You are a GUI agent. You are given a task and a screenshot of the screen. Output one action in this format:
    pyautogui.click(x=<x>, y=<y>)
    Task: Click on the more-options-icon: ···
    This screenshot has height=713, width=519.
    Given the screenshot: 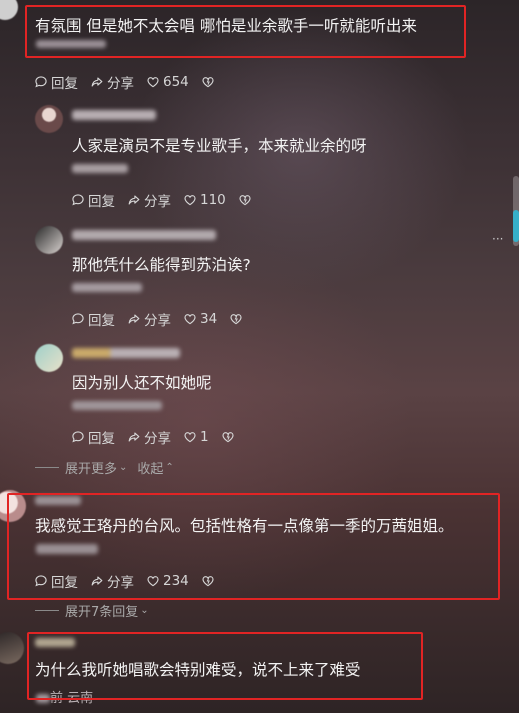 What is the action you would take?
    pyautogui.click(x=497, y=239)
    